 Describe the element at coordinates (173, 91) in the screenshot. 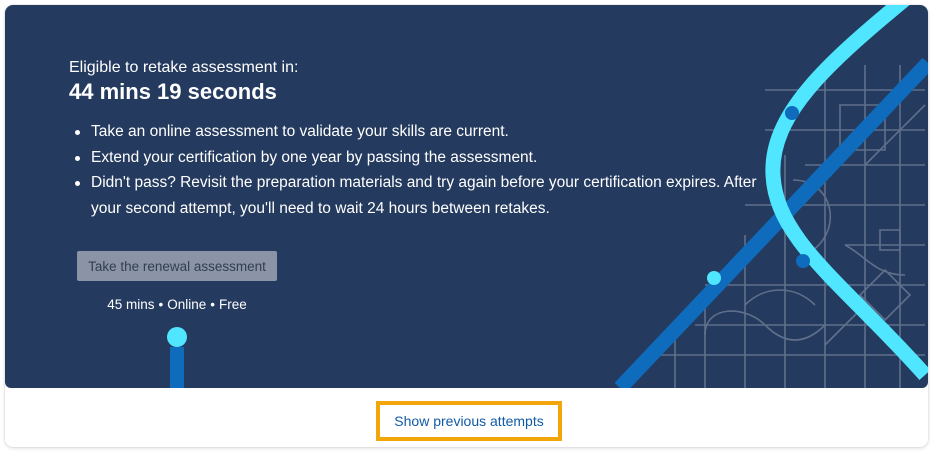

I see `retake-countdown: 44 mins 19 seconds` at that location.